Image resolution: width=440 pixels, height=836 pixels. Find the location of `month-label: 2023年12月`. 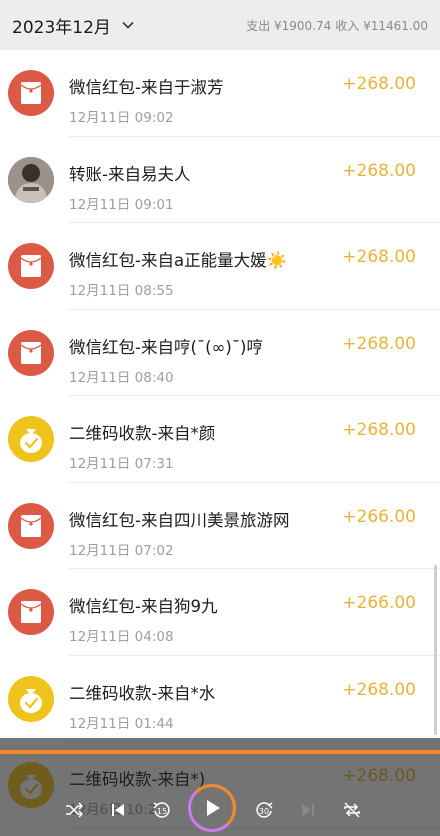

month-label: 2023年12月 is located at coordinates (61, 27).